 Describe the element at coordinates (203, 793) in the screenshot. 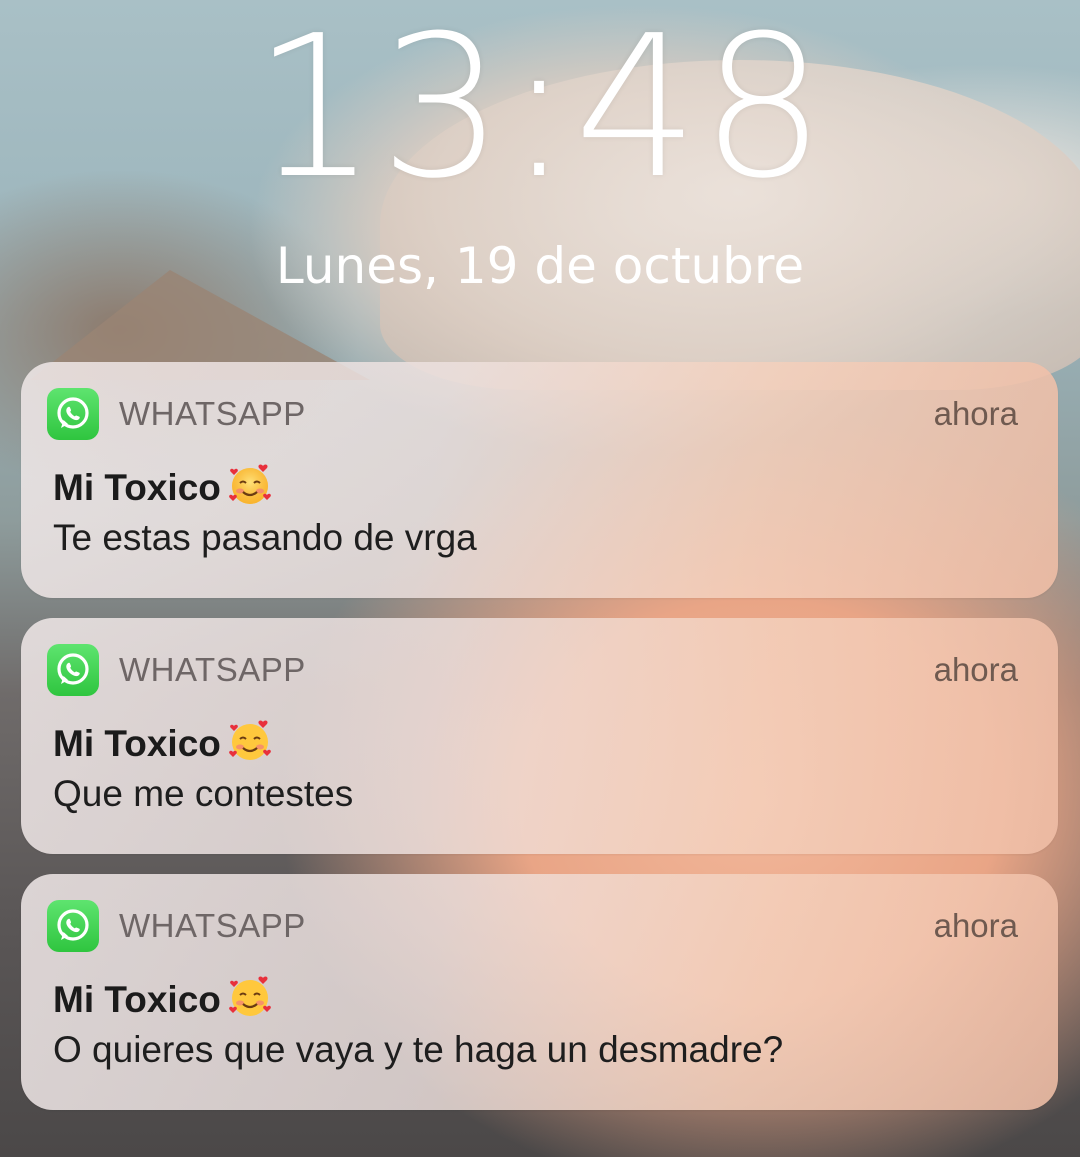

I see `notification-message: Que me contestes` at that location.